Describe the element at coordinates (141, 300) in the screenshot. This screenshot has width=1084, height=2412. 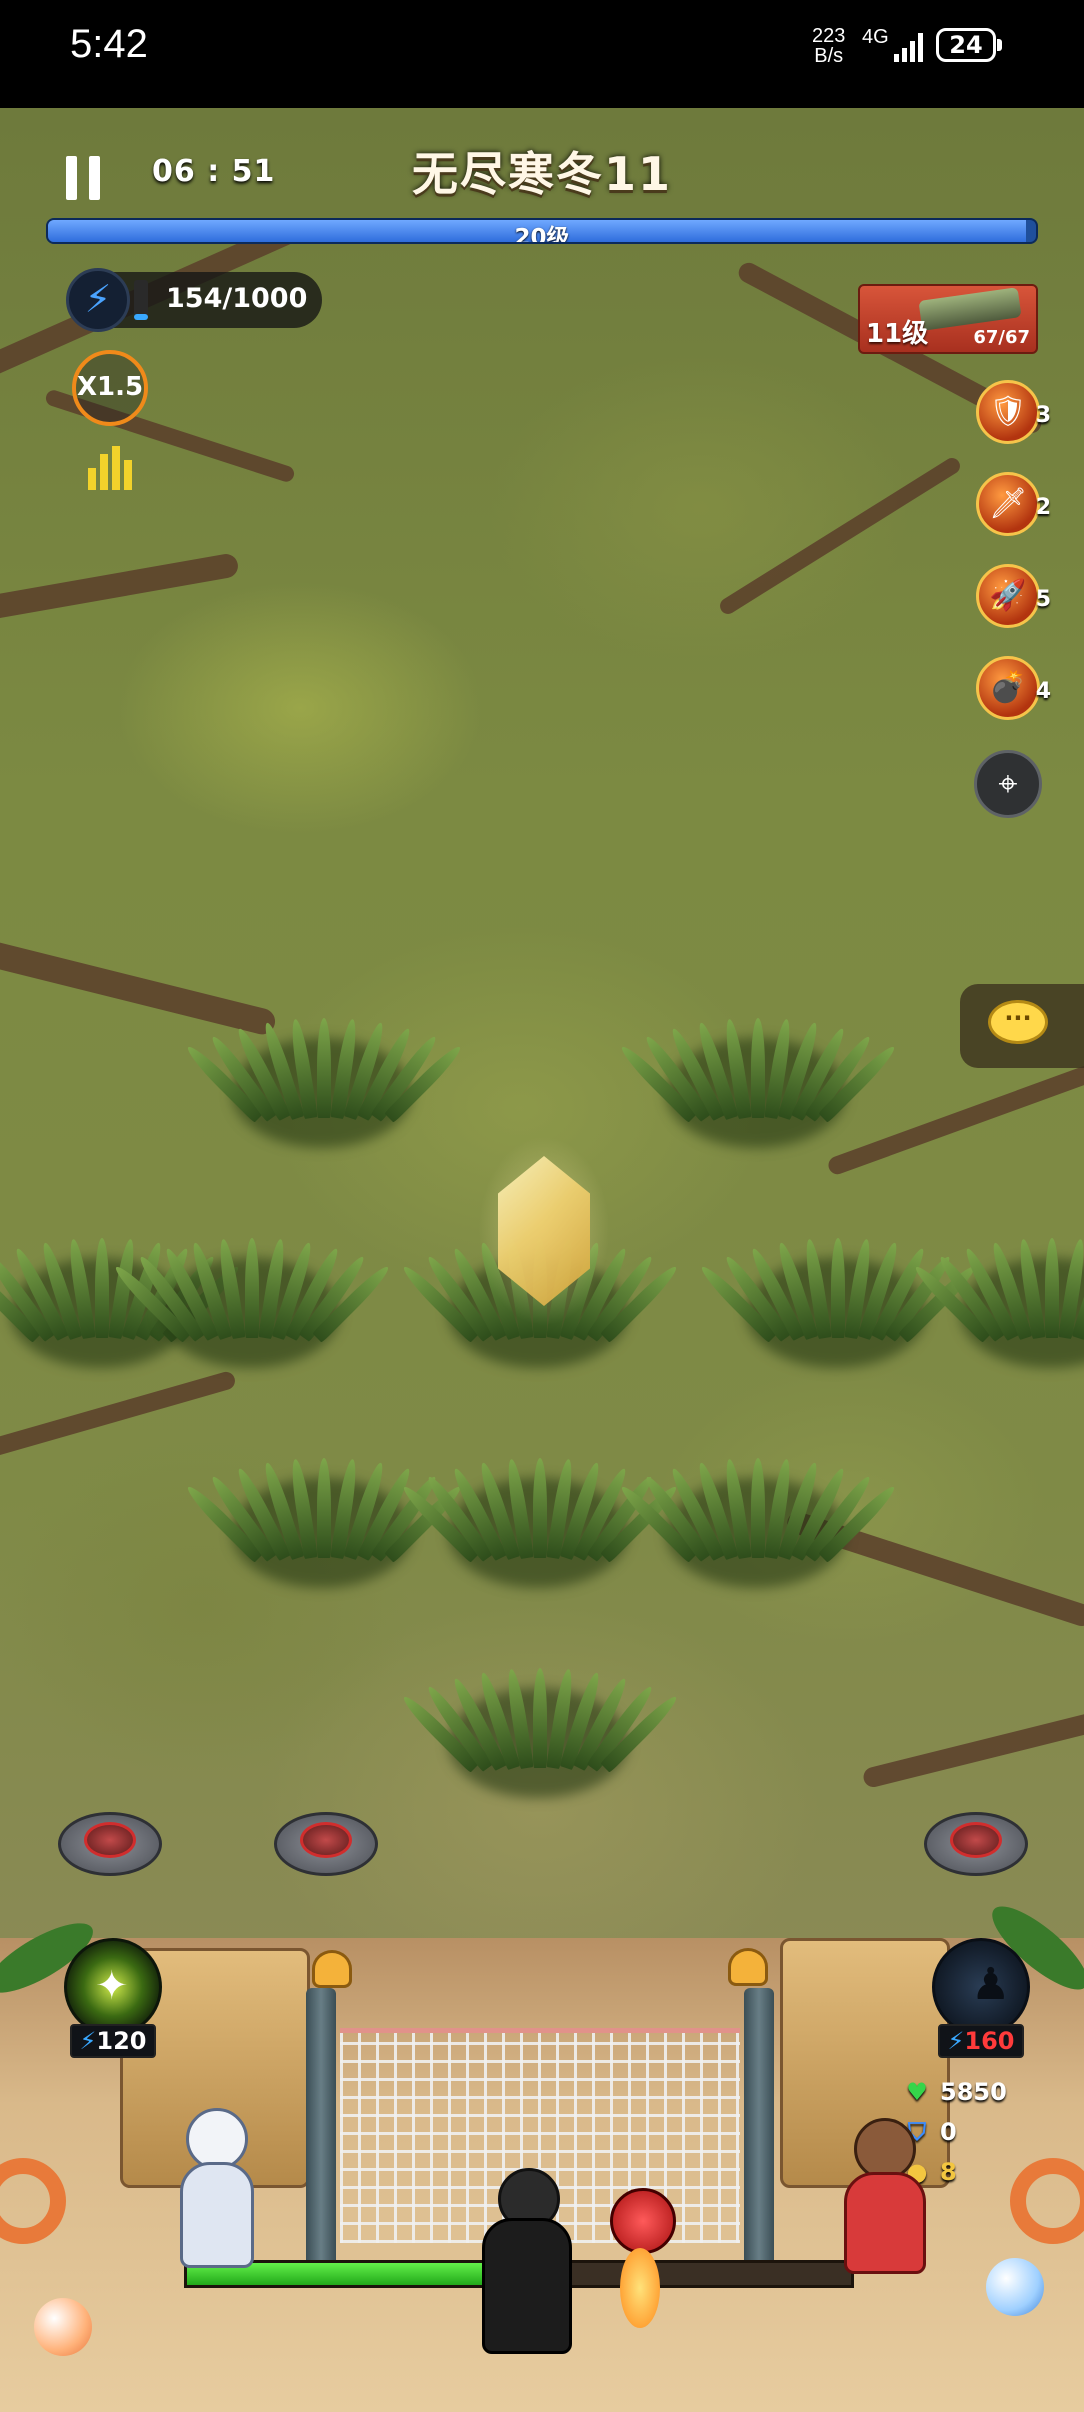
I see `energy-gauge` at that location.